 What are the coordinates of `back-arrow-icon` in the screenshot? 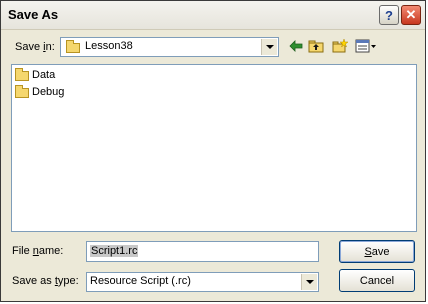 It's located at (296, 46).